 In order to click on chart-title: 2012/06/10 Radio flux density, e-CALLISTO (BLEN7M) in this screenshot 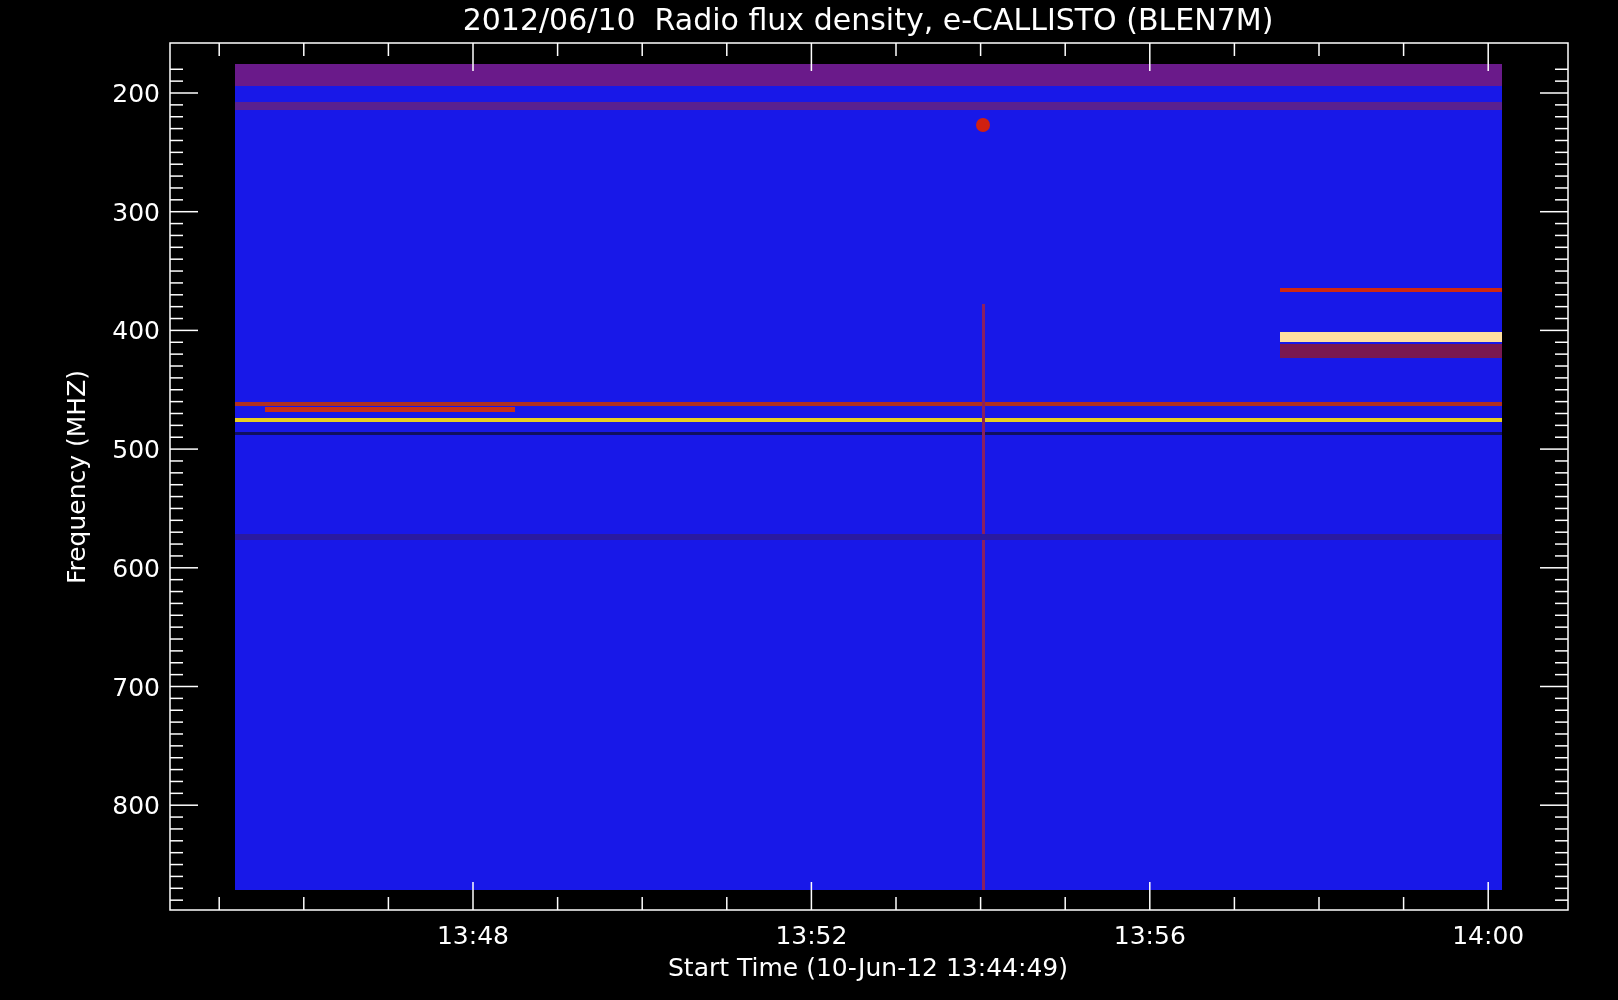, I will do `click(868, 19)`.